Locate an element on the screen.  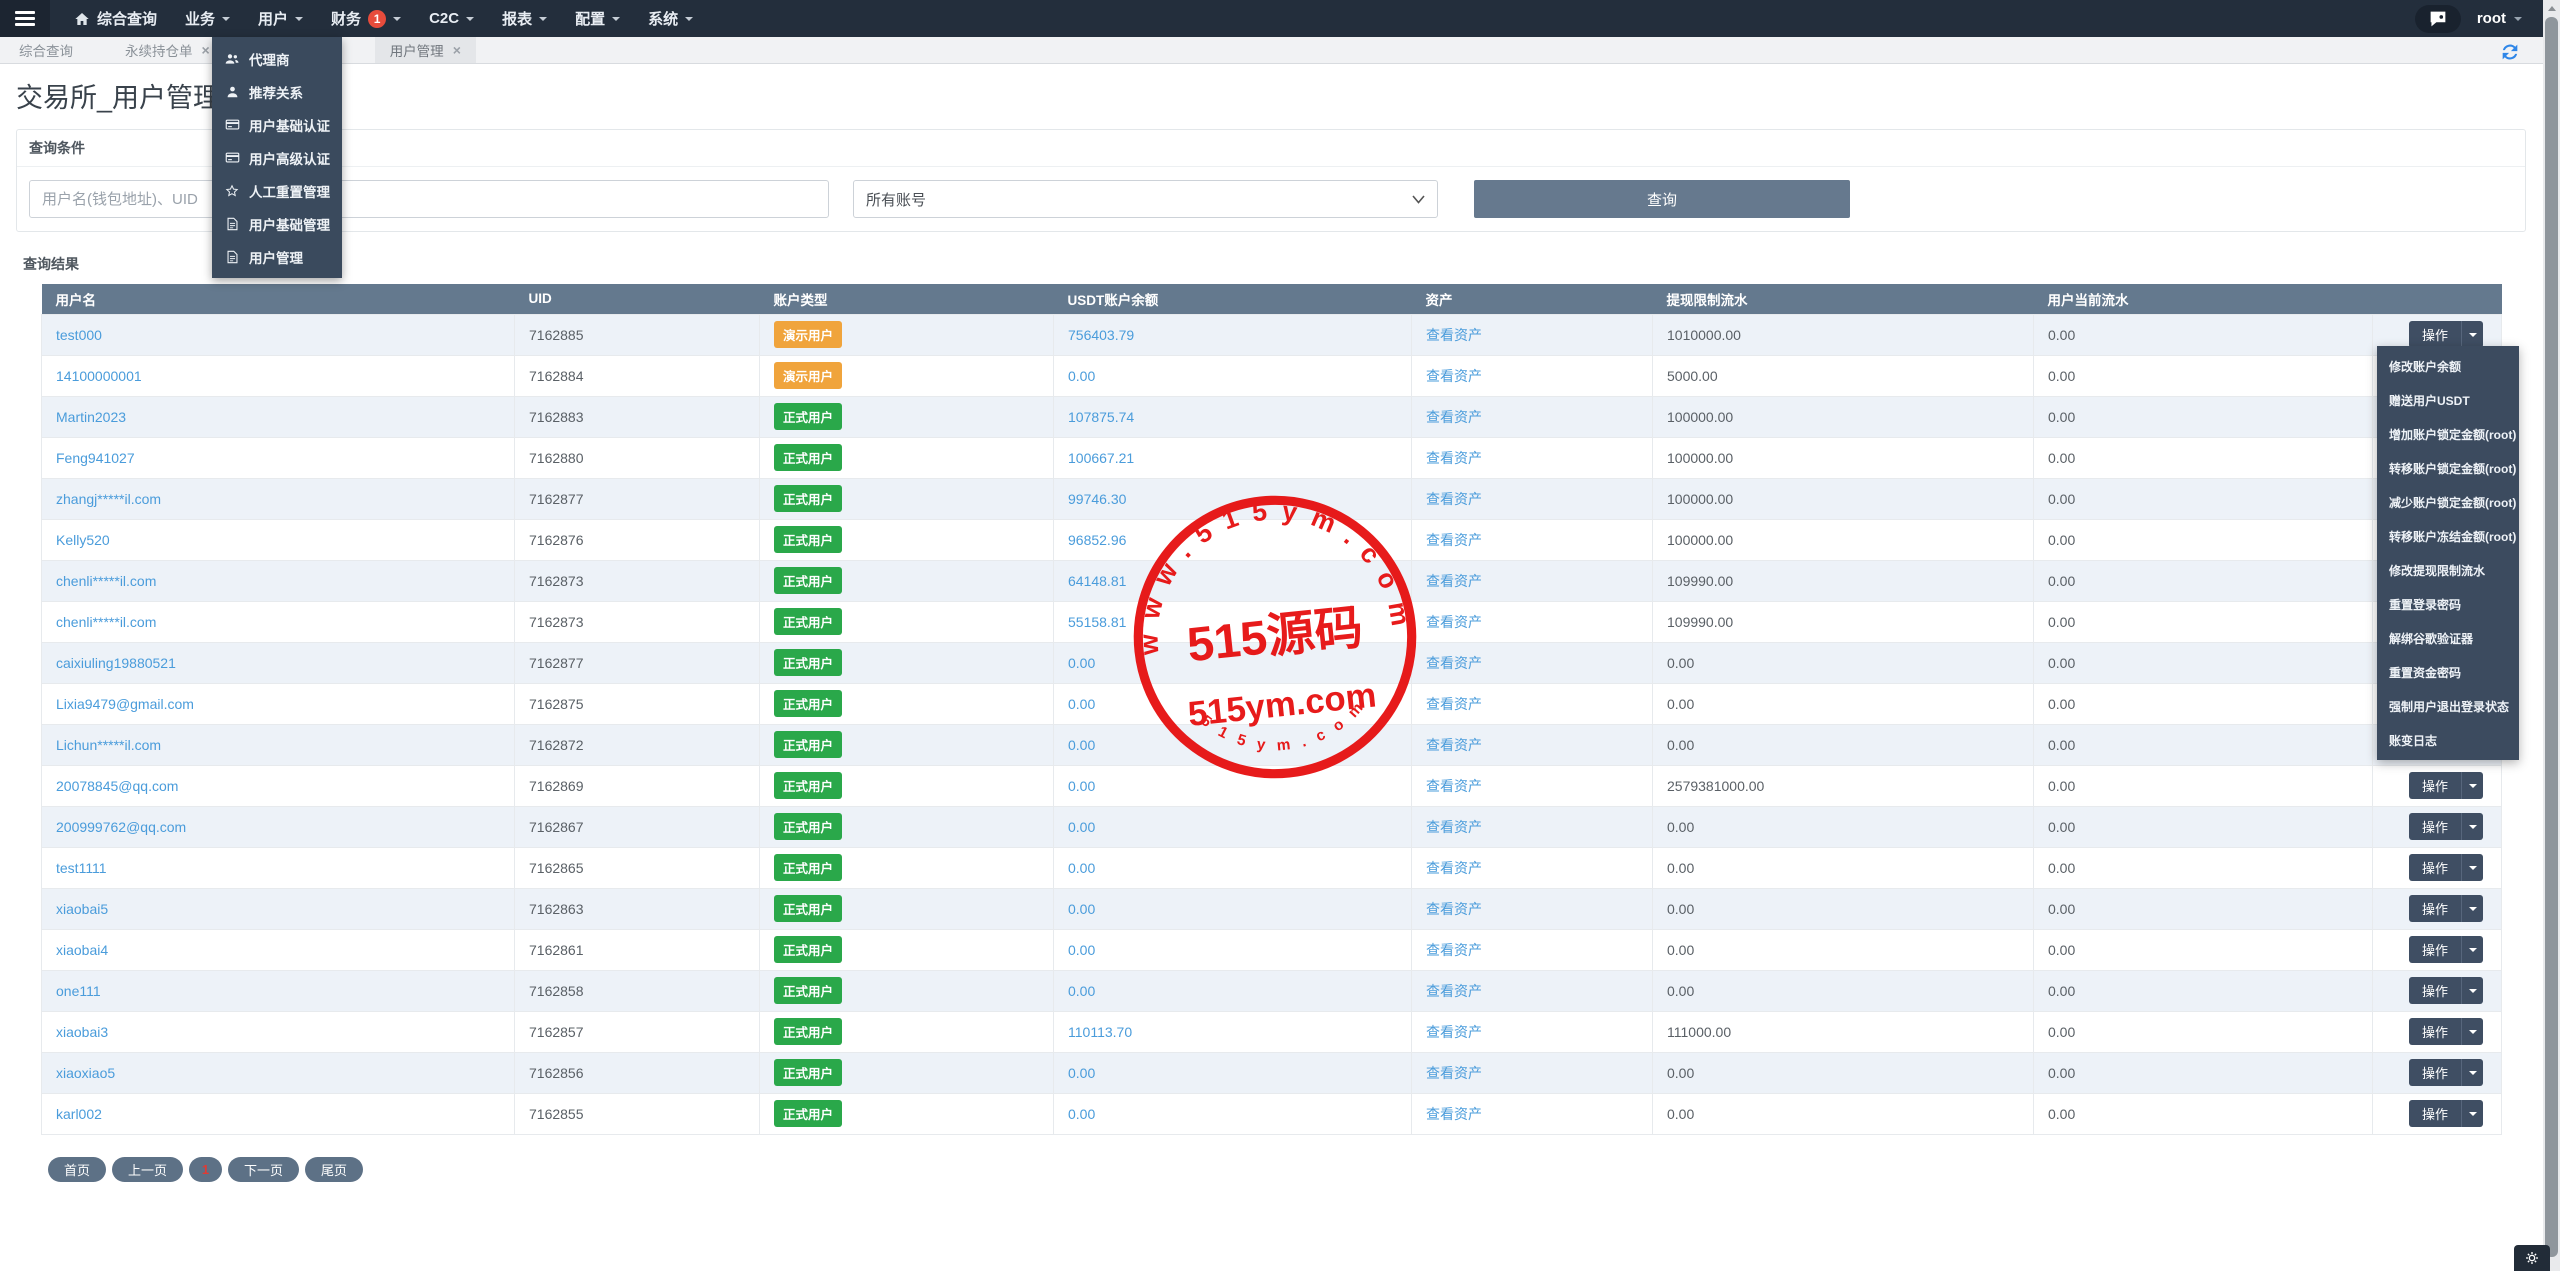
scrollbar-up-arrow-icon is located at coordinates (2551, 8).